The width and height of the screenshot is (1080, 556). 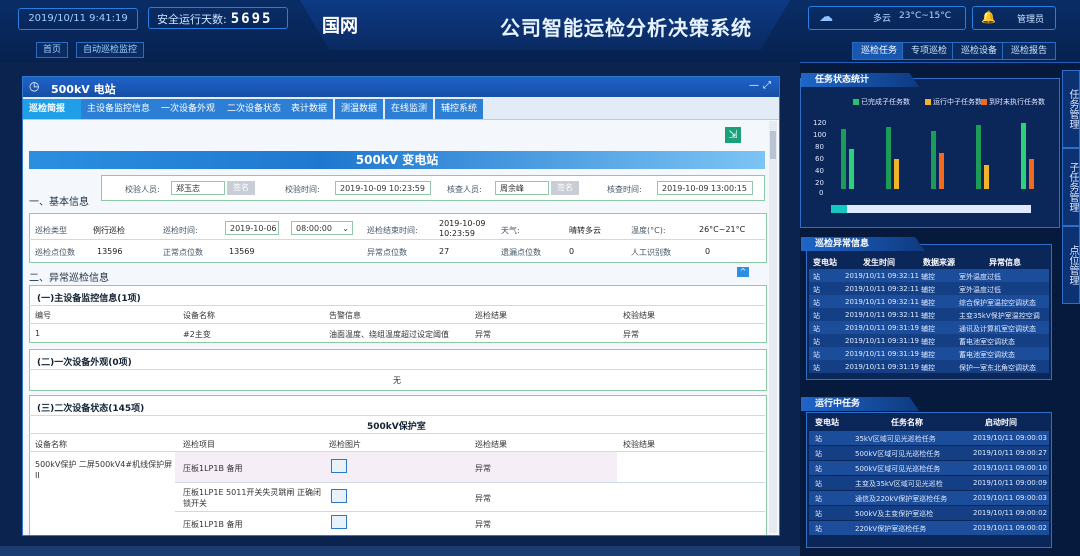 What do you see at coordinates (409, 109) in the screenshot?
I see `tab-online-monitor: 在线监测` at bounding box center [409, 109].